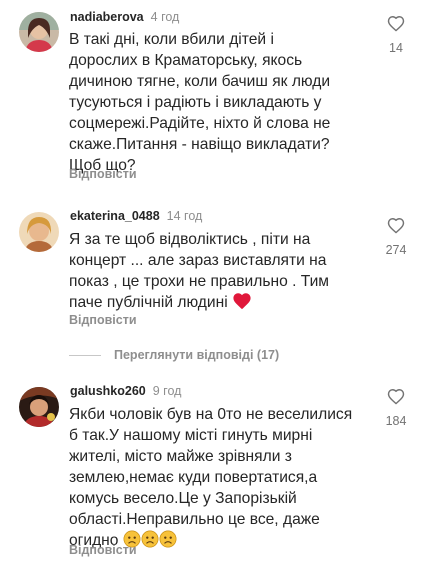  What do you see at coordinates (396, 408) in the screenshot?
I see `like-group: 184` at bounding box center [396, 408].